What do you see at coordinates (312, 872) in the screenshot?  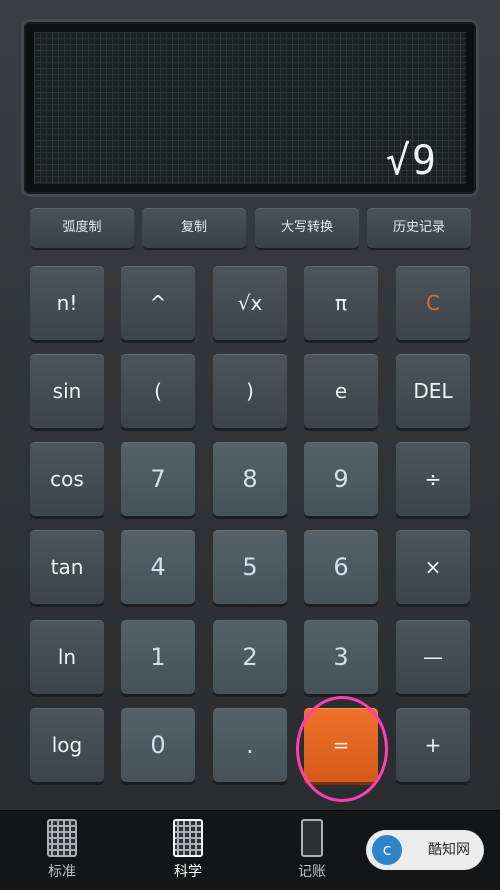 I see `tab-ledger-label: 记账` at bounding box center [312, 872].